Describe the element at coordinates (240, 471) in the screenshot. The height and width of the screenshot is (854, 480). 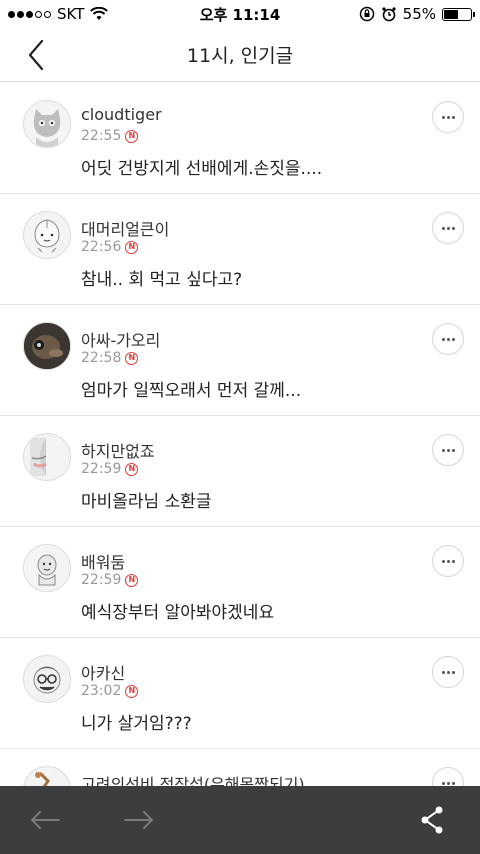
I see `list-item: 하지만없죠 22:59 N 마비올라님 소환글` at that location.